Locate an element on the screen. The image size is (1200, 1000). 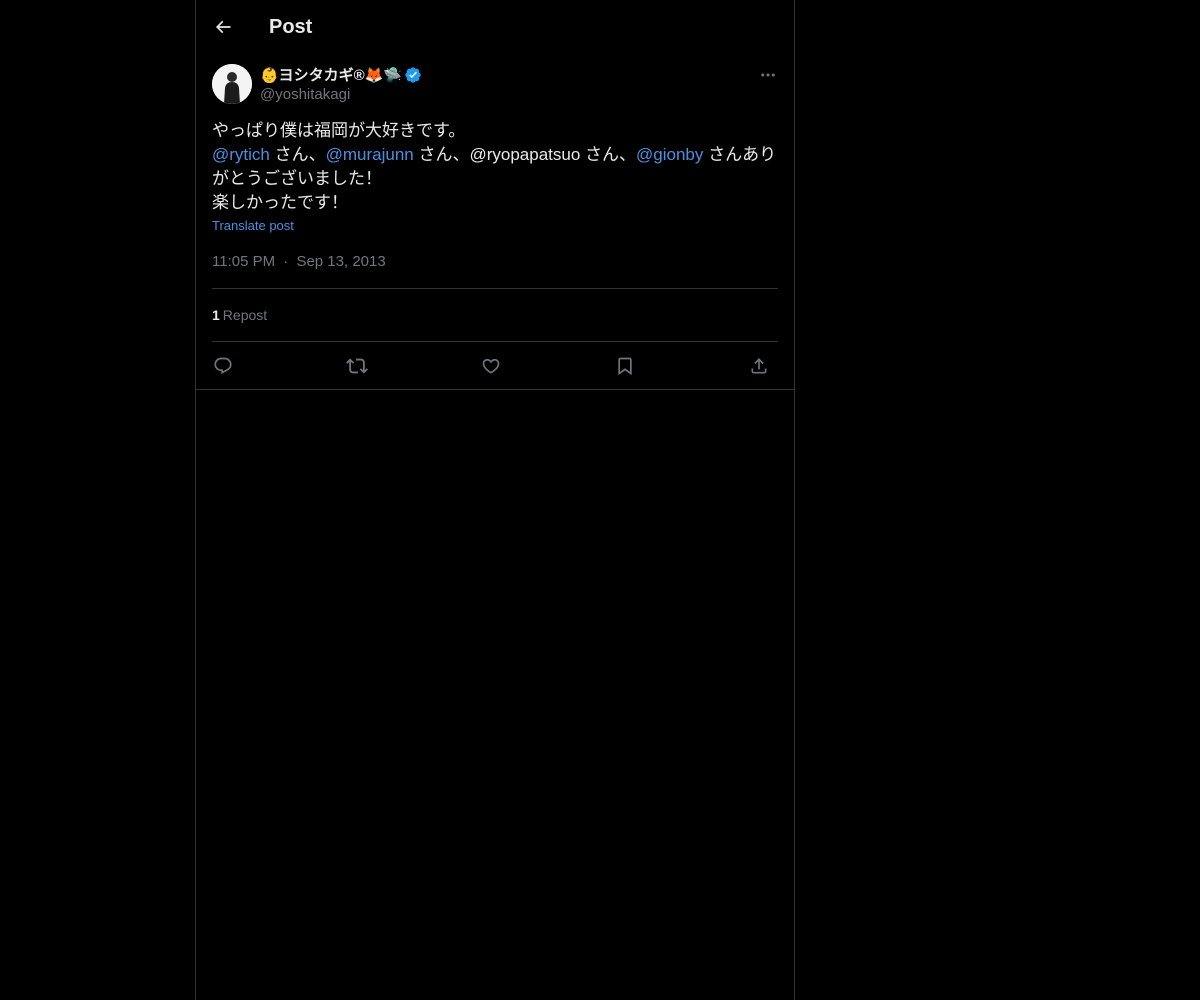
like-button is located at coordinates (491, 366).